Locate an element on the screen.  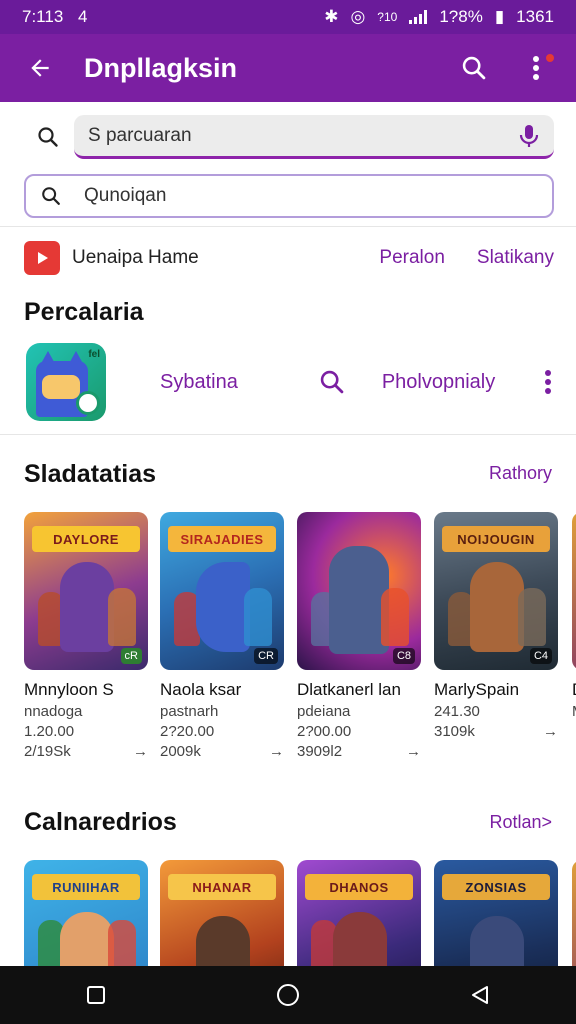
system-navigation-bar is located at coordinates (288, 995).